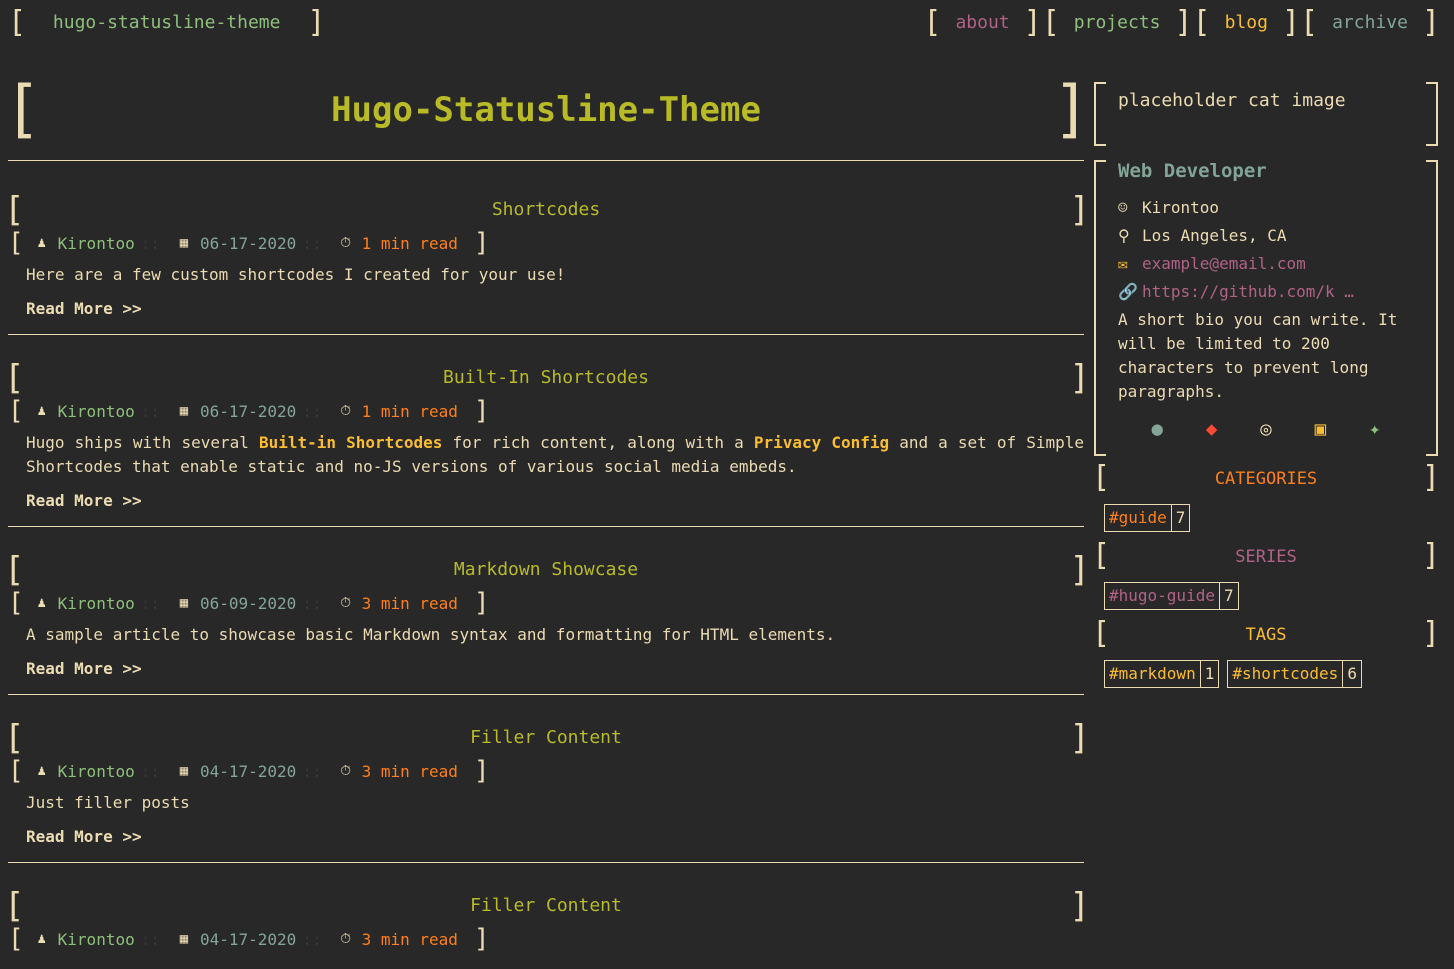 Image resolution: width=1454 pixels, height=969 pixels. I want to click on github-icon: ◆, so click(1211, 429).